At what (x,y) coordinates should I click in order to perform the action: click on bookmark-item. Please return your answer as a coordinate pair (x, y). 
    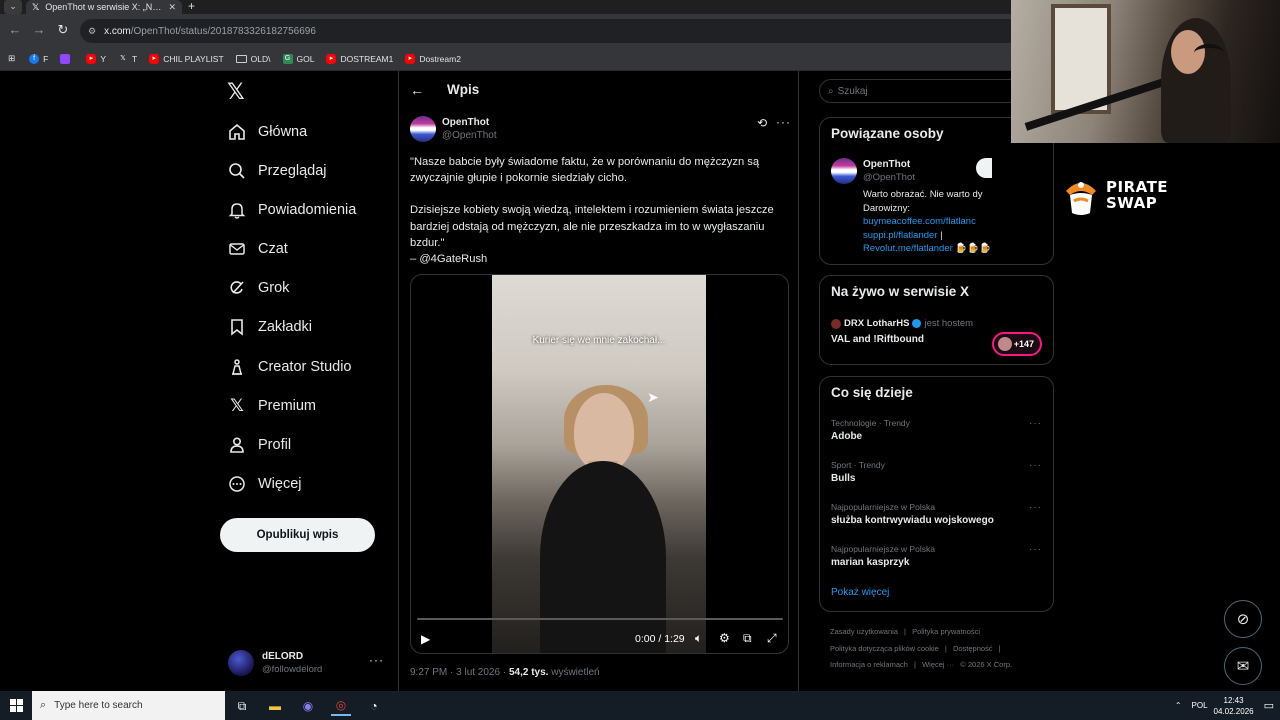
    Looking at the image, I should click on (67, 58).